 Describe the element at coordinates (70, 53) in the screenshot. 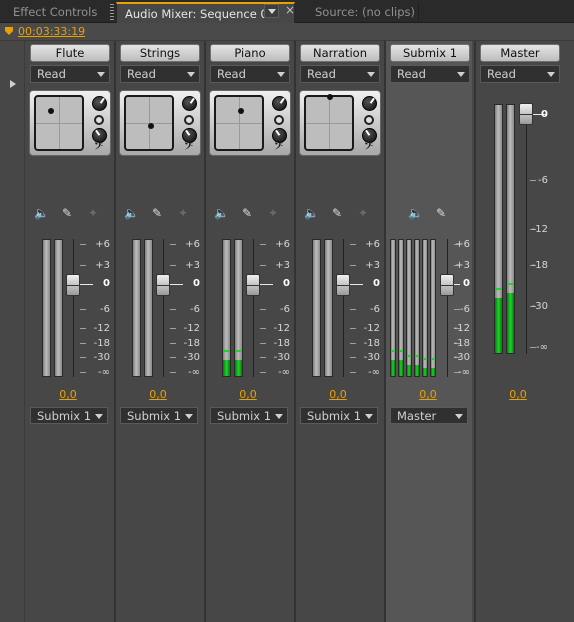

I see `track-name-button: Flute` at that location.